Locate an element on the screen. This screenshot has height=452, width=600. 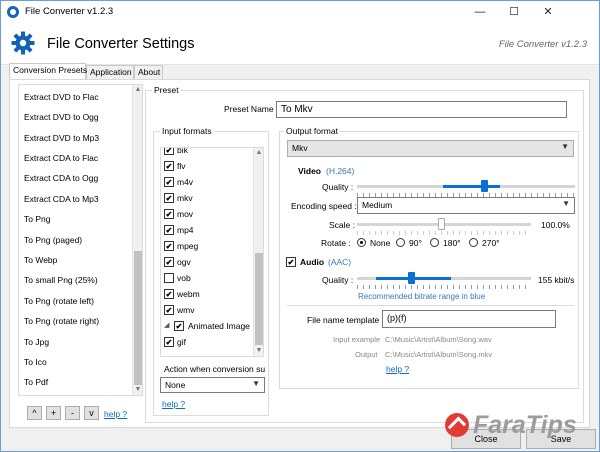
title-bar: File Converter v1.2.3 — ☐ ✕ is located at coordinates (300, 12).